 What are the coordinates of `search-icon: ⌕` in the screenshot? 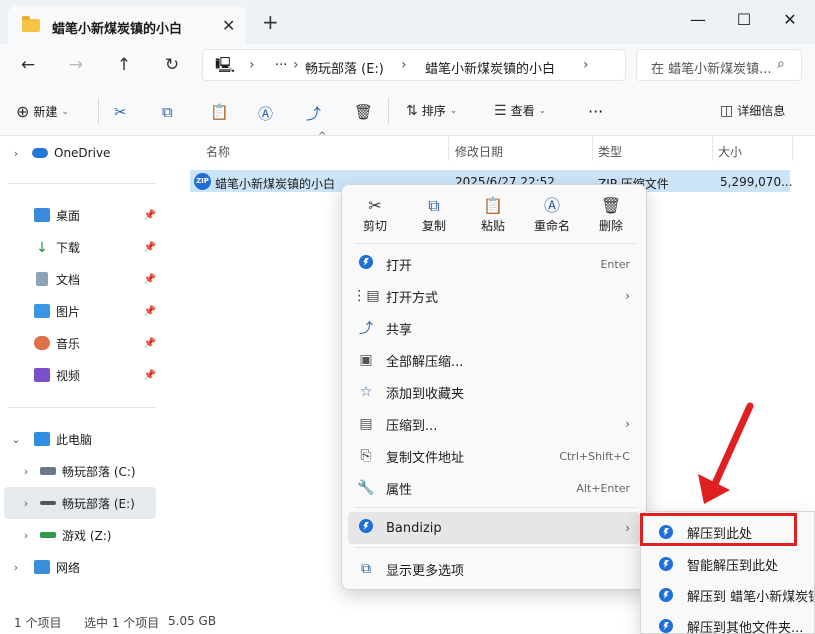 It's located at (781, 64).